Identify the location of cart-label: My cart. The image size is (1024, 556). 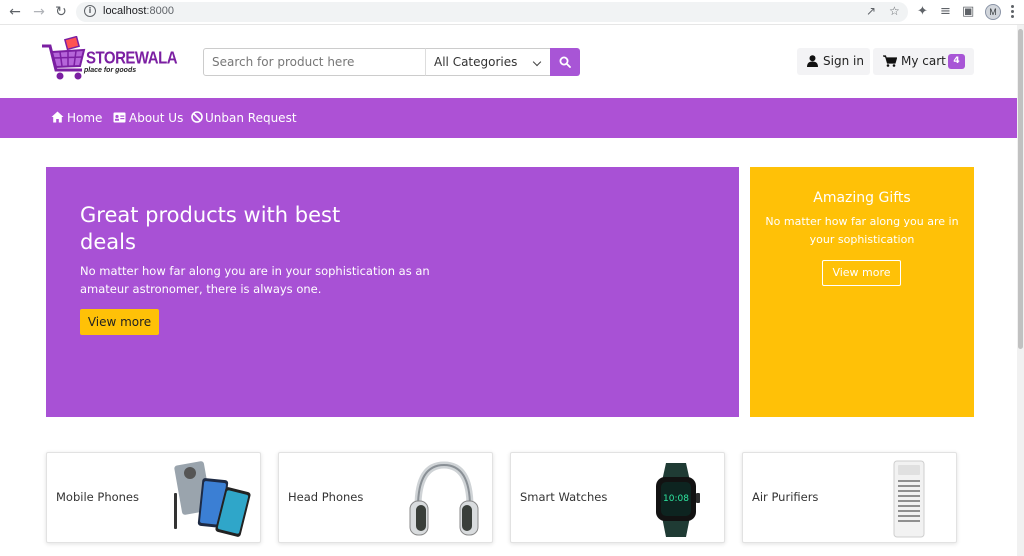
(923, 61).